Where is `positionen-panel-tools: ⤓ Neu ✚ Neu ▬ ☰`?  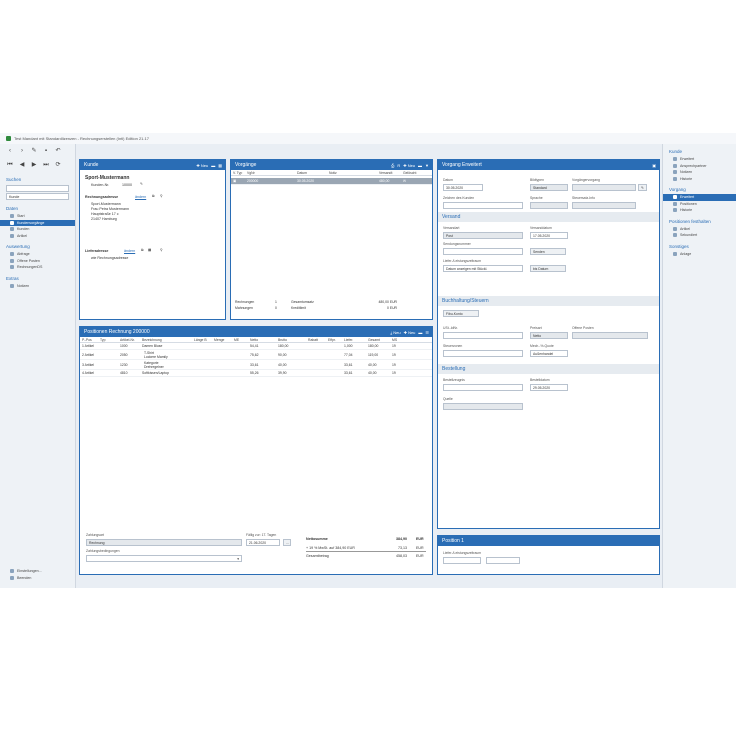 positionen-panel-tools: ⤓ Neu ✚ Neu ▬ ☰ is located at coordinates (409, 332).